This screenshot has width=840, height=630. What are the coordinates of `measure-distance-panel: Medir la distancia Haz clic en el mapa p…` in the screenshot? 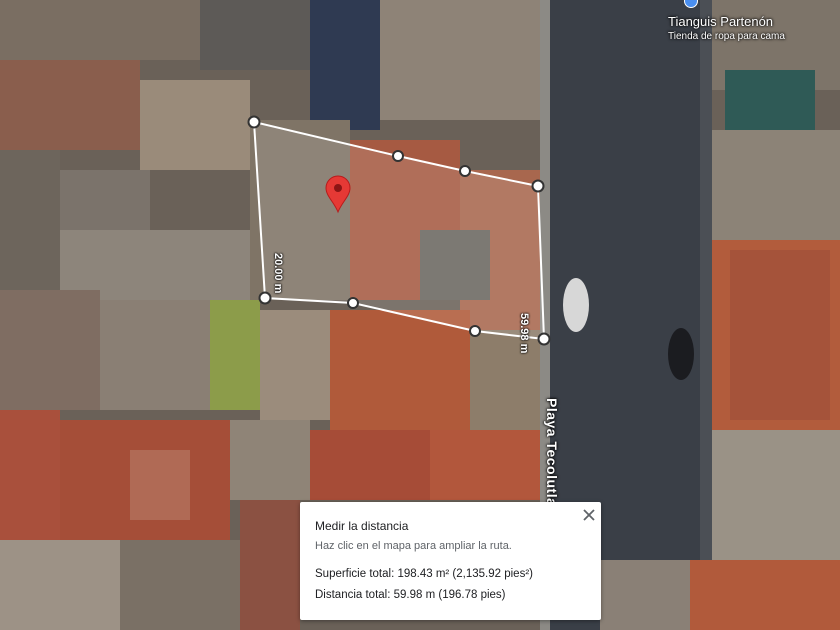 It's located at (450, 561).